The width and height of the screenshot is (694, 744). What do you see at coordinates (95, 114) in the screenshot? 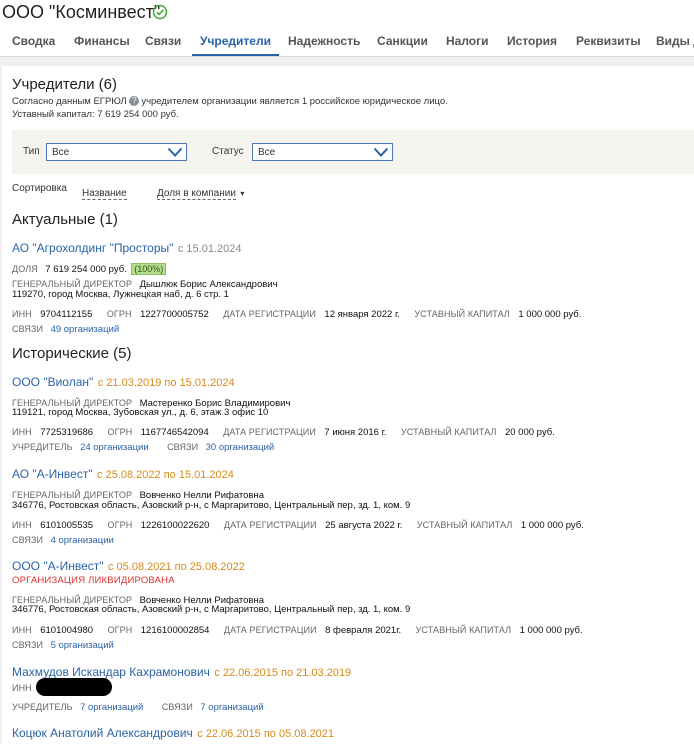
I see `authorized-capital: Уставный капитал: 7 619 254 000 руб.` at bounding box center [95, 114].